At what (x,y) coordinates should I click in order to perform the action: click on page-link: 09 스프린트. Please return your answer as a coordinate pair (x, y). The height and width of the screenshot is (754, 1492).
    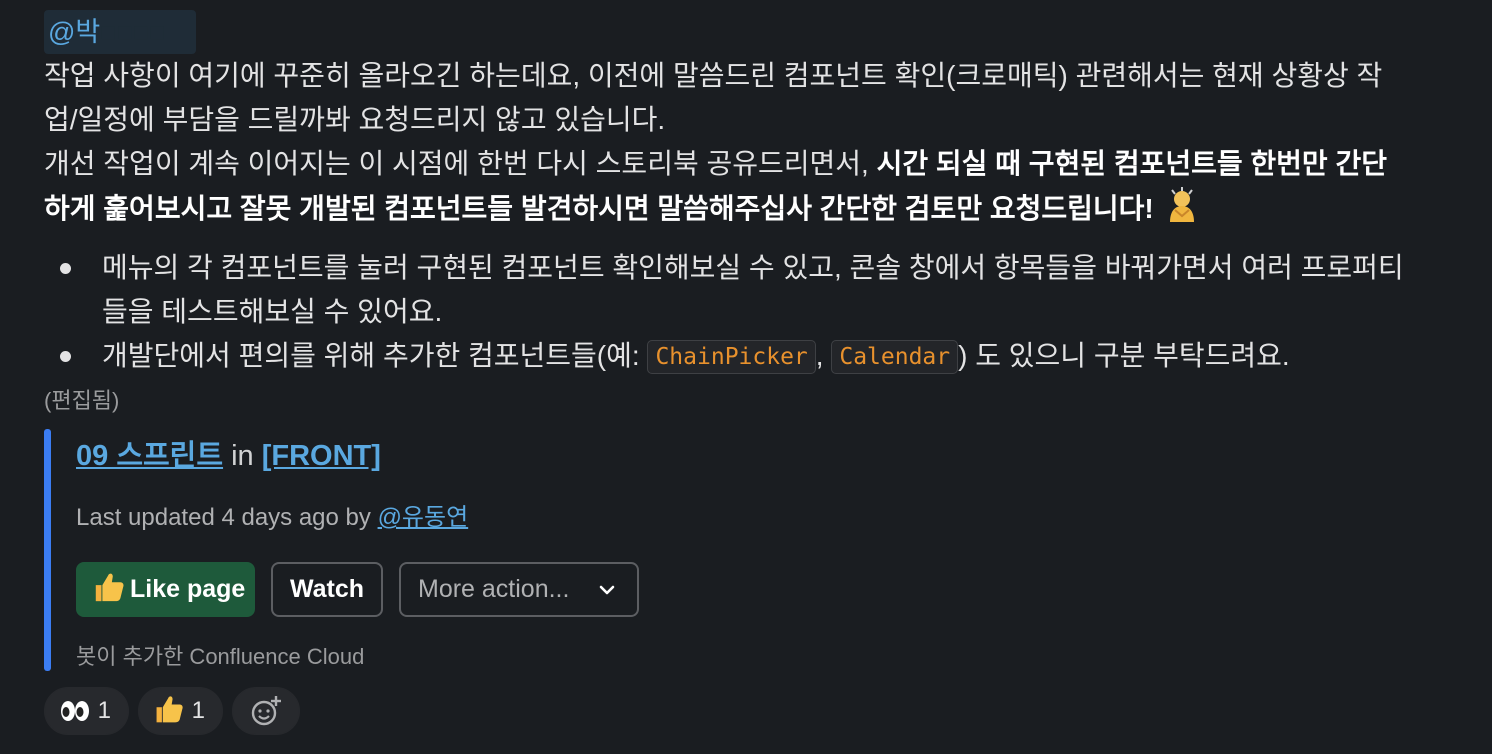
    Looking at the image, I should click on (149, 456).